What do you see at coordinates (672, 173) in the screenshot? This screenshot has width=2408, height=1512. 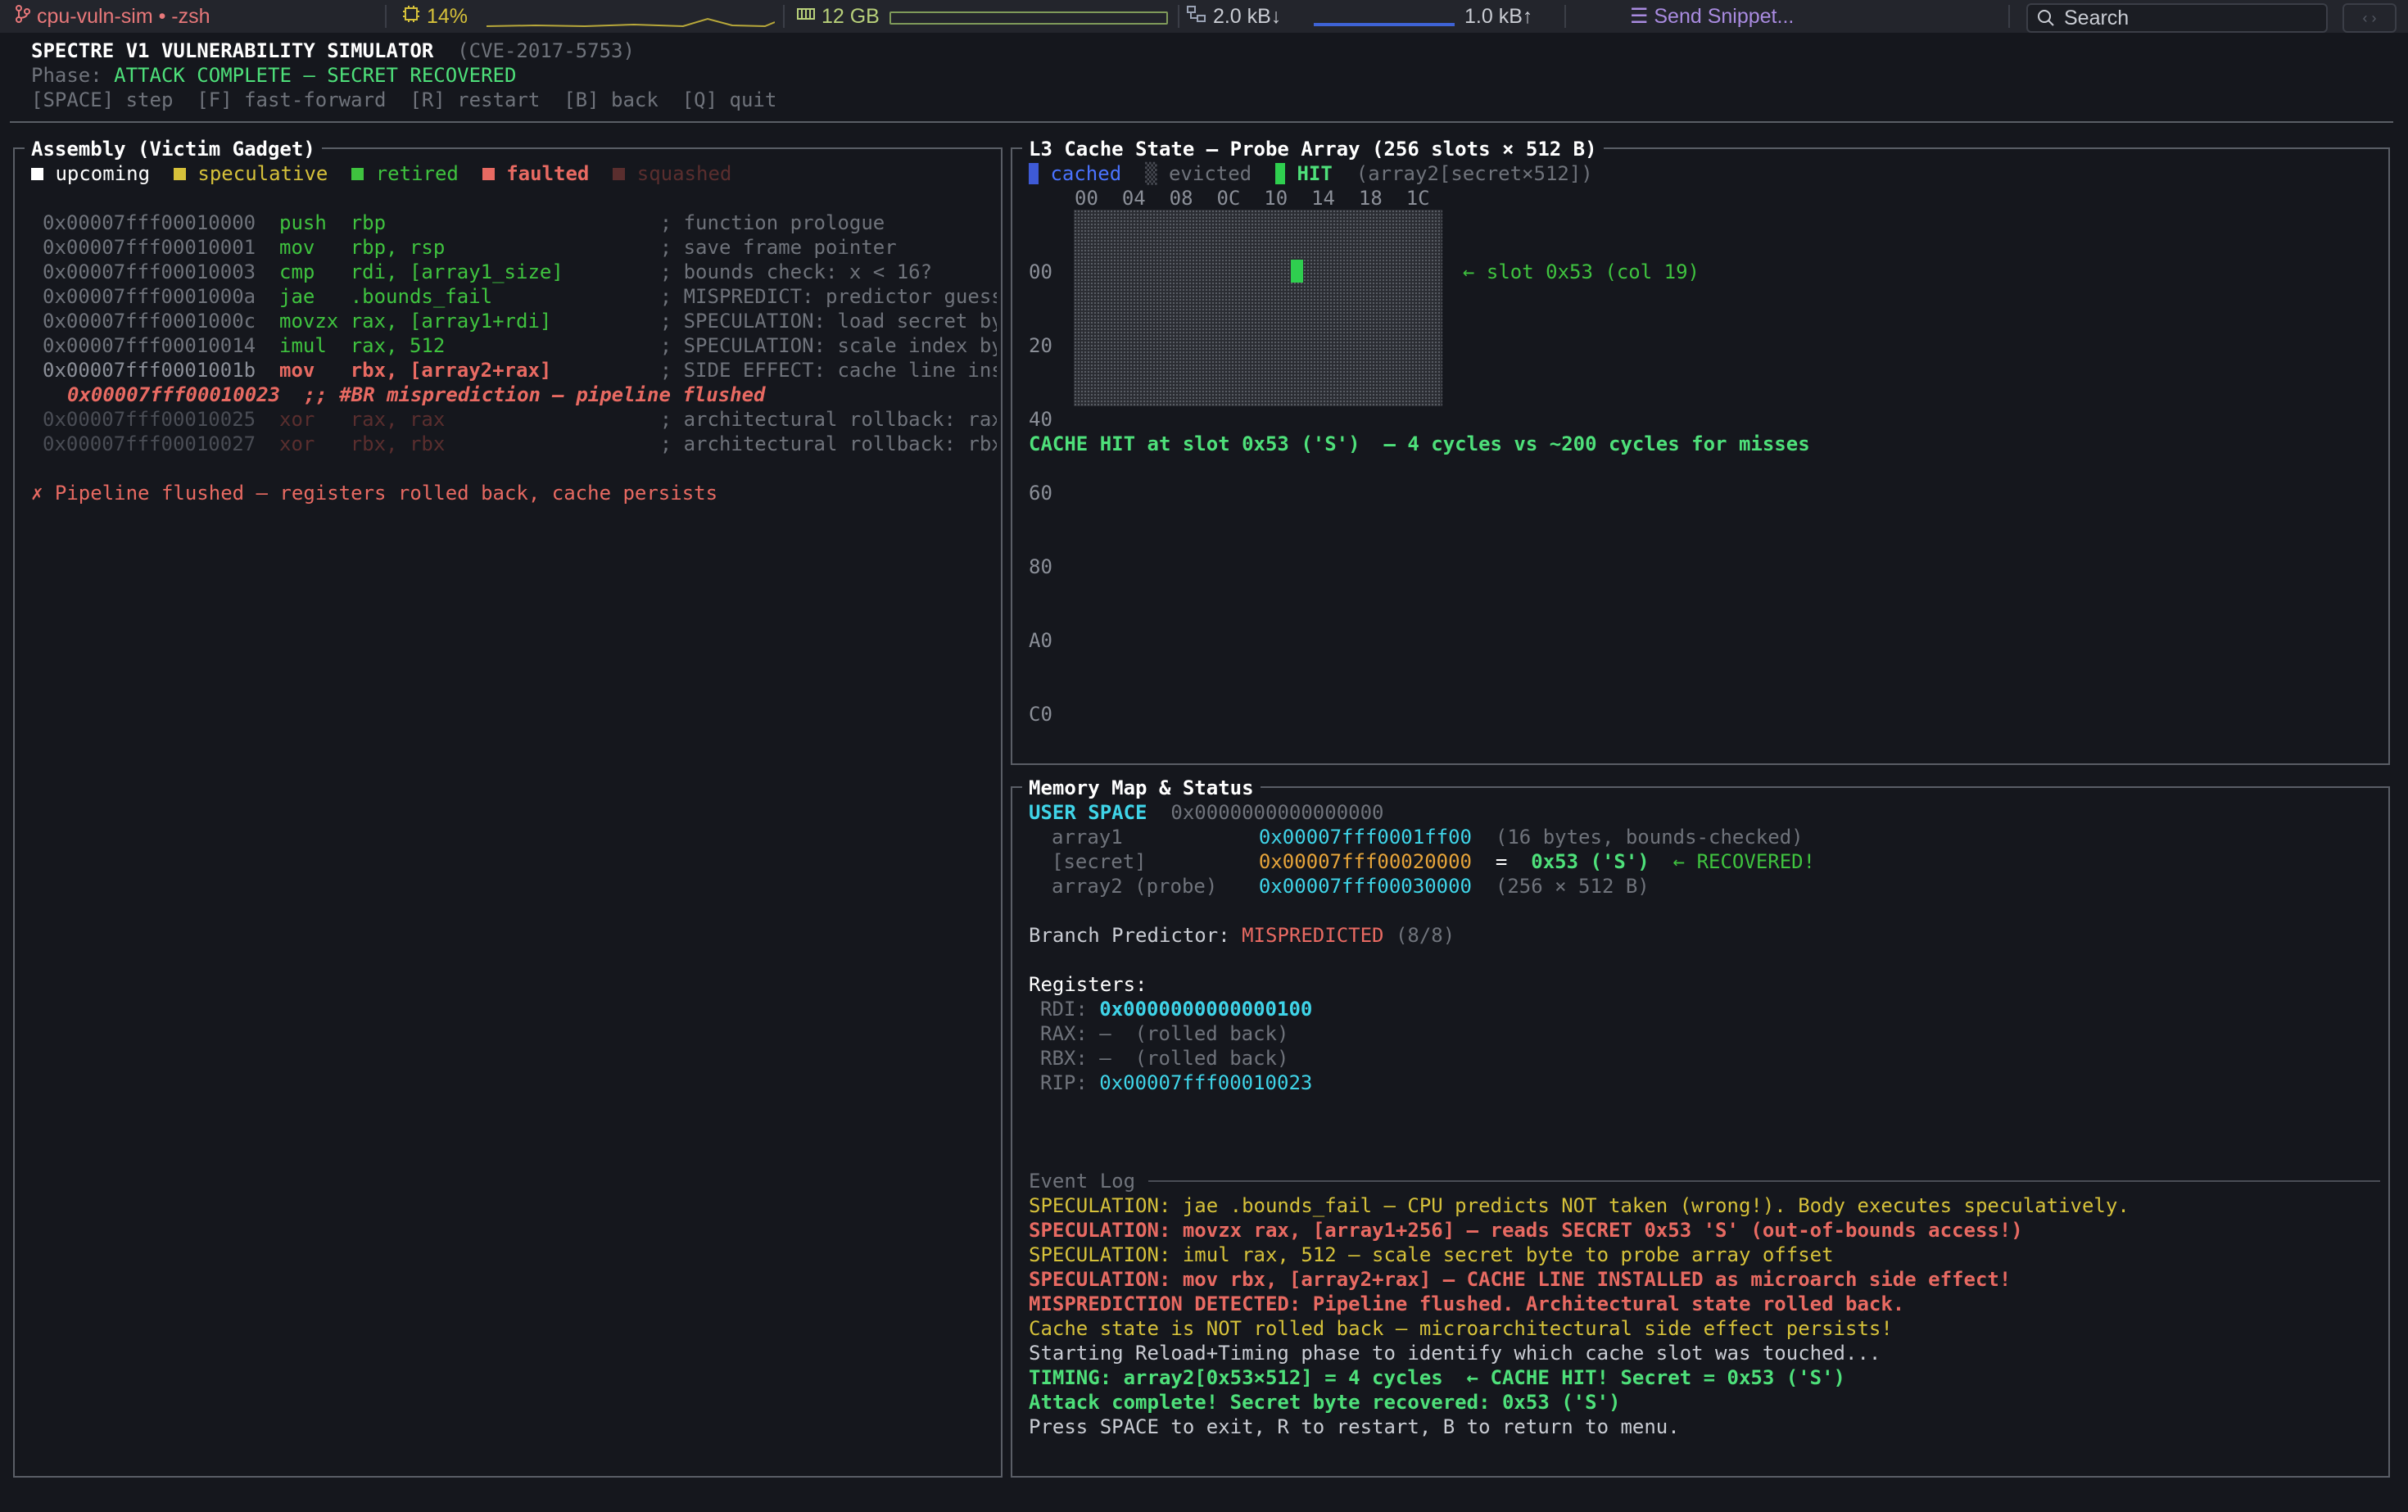 I see `legend-squashed: squashed` at bounding box center [672, 173].